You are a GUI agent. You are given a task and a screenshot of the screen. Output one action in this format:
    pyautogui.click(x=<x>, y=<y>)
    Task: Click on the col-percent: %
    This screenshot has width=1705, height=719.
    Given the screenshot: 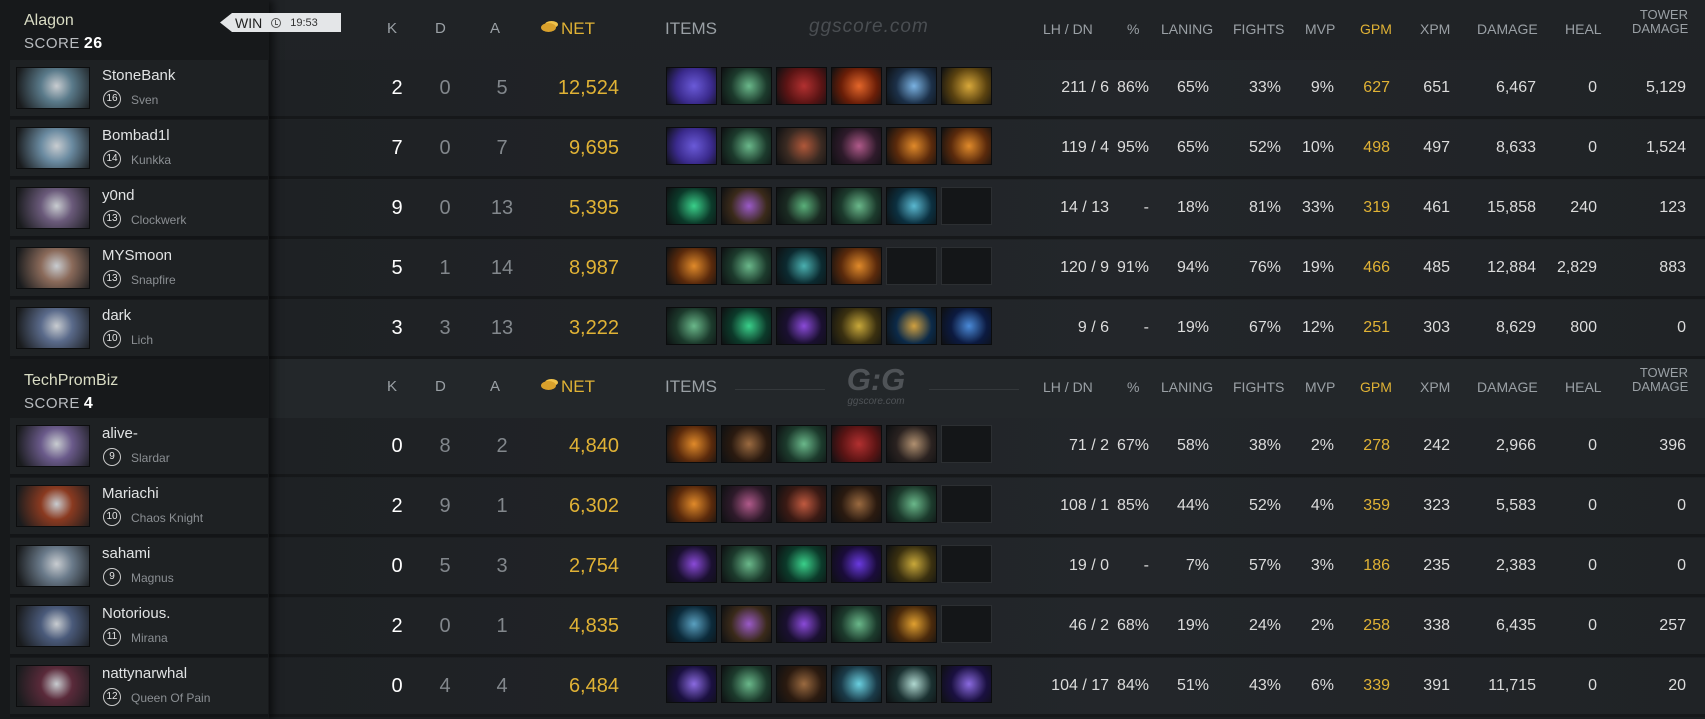 What is the action you would take?
    pyautogui.click(x=1133, y=387)
    